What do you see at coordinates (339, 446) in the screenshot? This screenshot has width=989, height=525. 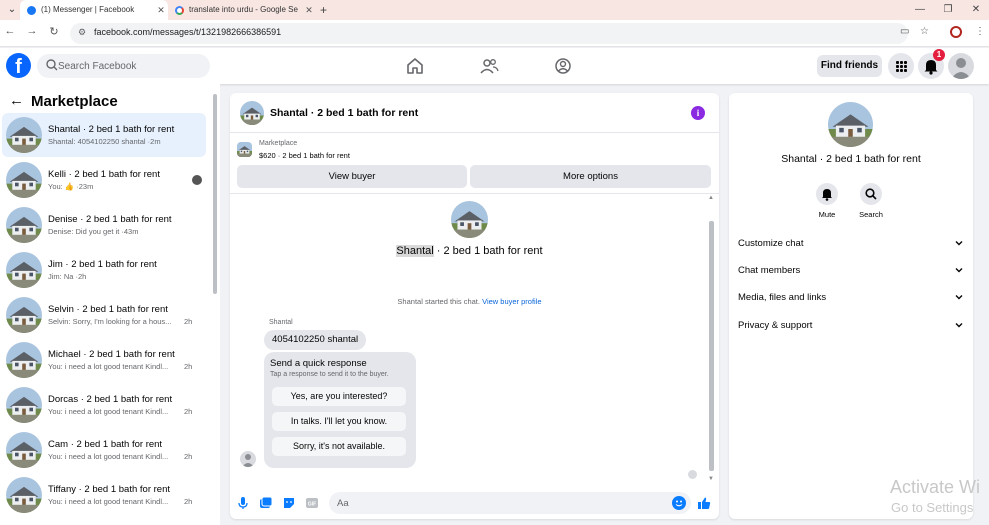 I see `quick-reply-button: Sorry, it's not available.` at bounding box center [339, 446].